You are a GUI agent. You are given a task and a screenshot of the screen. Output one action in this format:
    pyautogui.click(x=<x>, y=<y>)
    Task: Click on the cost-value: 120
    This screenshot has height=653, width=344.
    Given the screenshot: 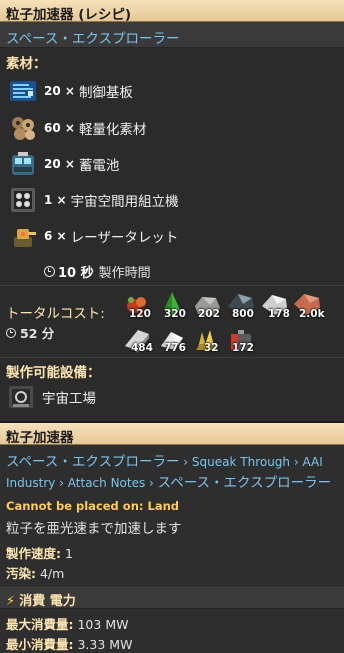 What is the action you would take?
    pyautogui.click(x=140, y=314)
    